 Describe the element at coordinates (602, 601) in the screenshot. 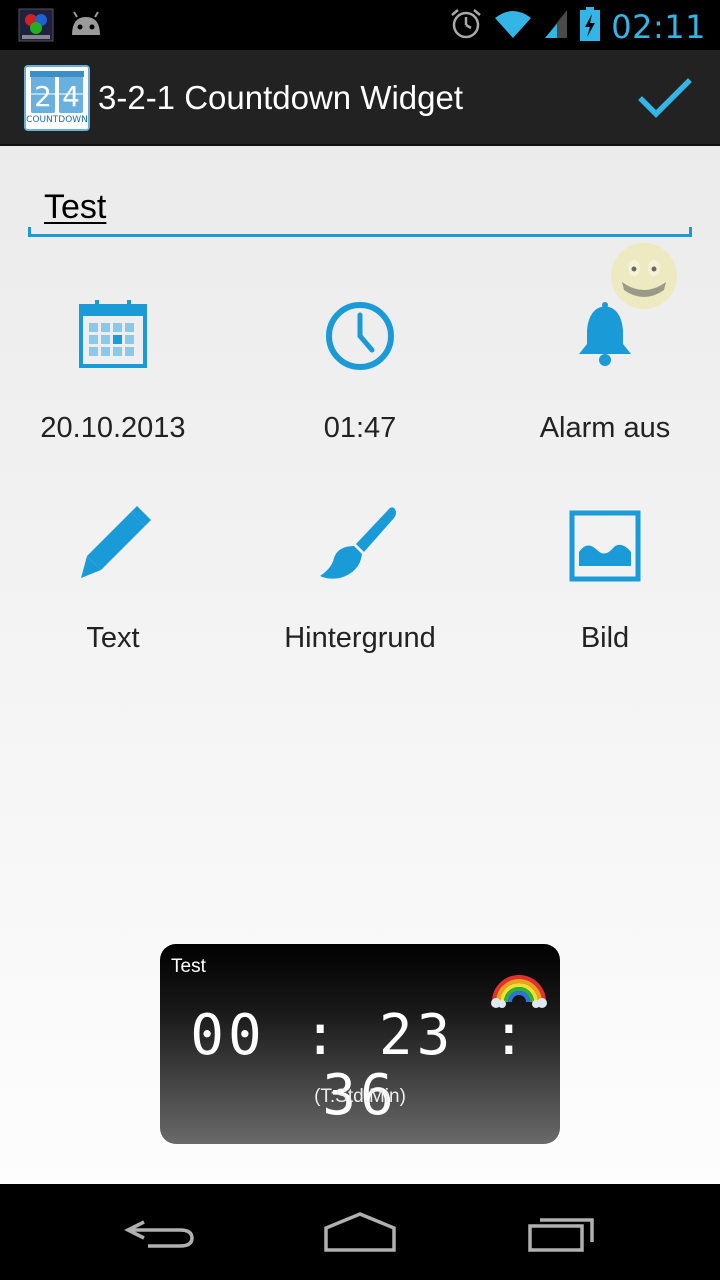

I see `image-option: Bild` at that location.